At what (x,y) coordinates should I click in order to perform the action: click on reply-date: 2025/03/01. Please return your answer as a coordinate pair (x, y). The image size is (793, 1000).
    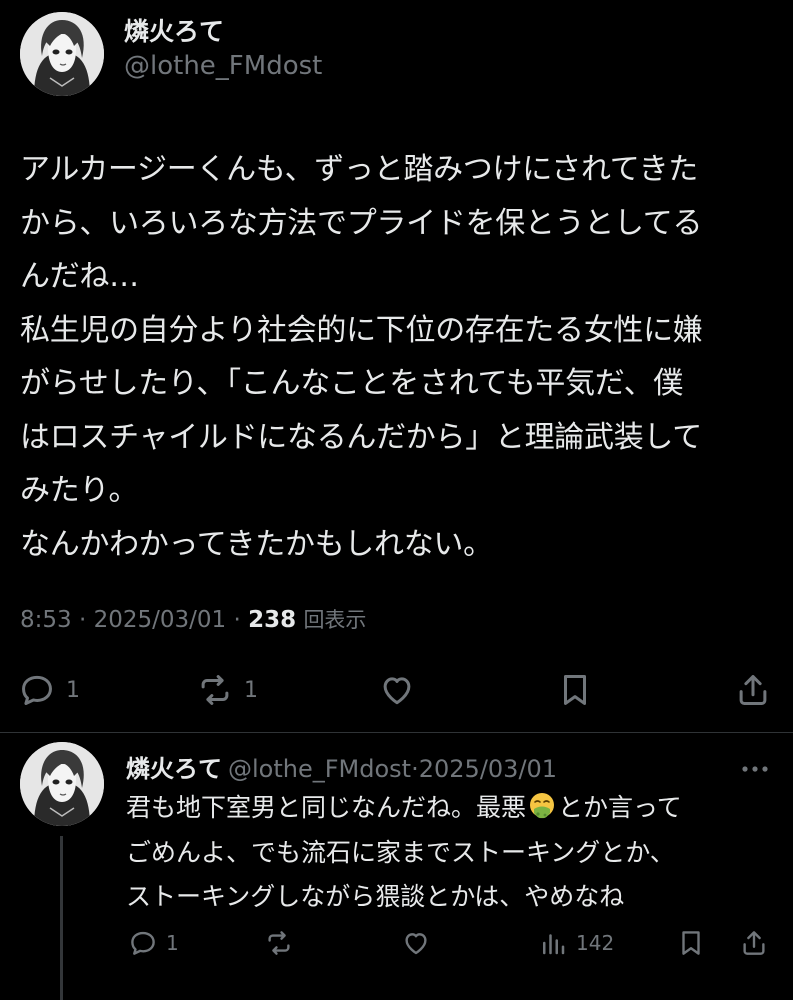
    Looking at the image, I should click on (488, 769).